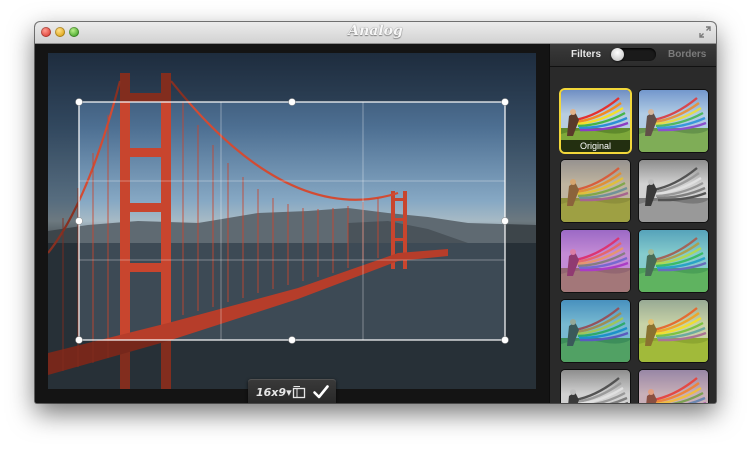 This screenshot has width=750, height=451. What do you see at coordinates (687, 54) in the screenshot?
I see `tab-borders: Borders` at bounding box center [687, 54].